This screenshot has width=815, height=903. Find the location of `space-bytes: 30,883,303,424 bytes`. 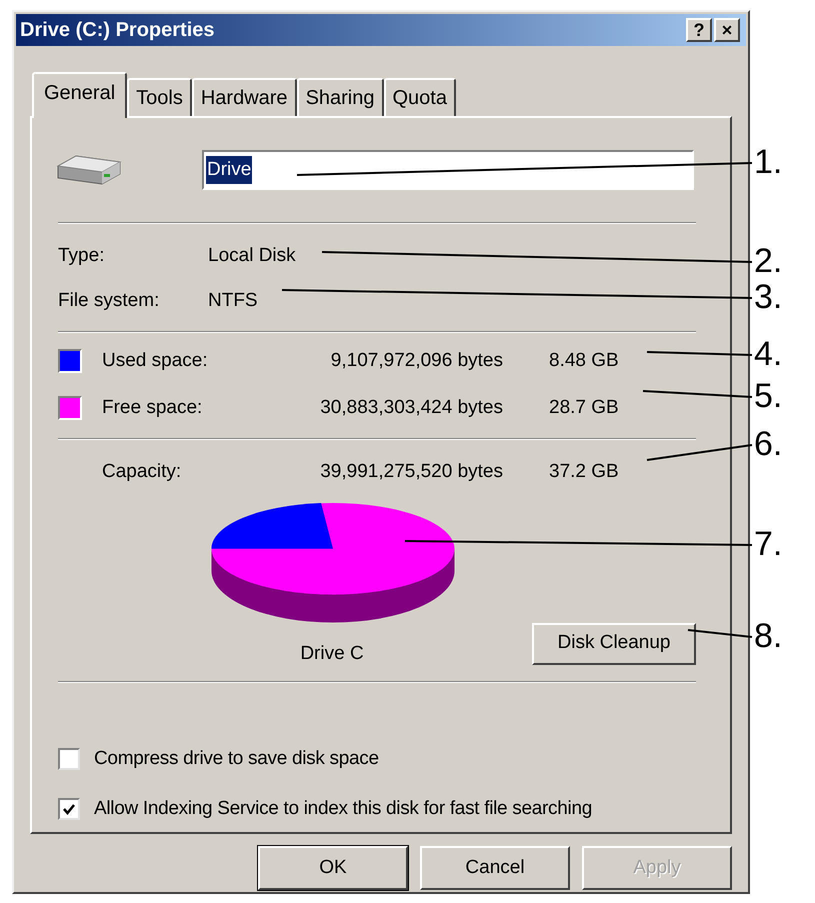

space-bytes: 30,883,303,424 bytes is located at coordinates (411, 408).